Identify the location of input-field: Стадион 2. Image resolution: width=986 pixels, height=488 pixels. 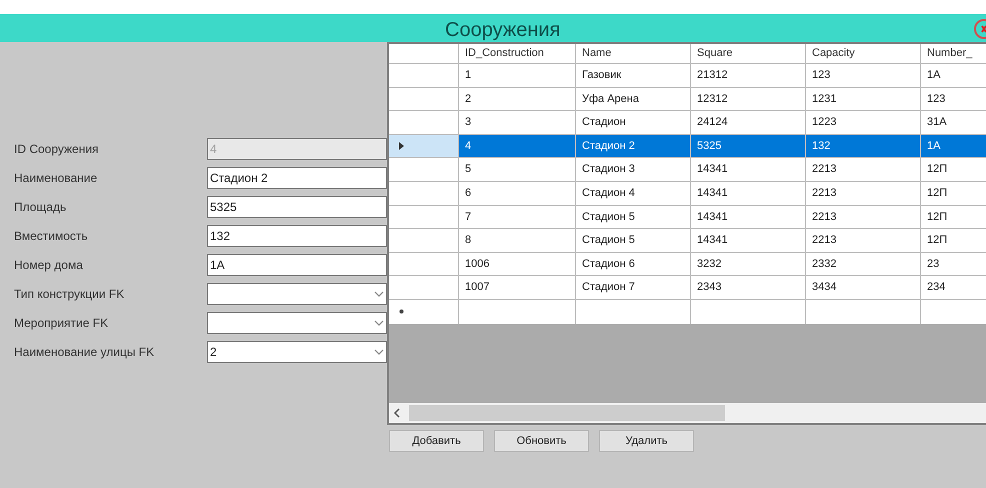
(297, 178).